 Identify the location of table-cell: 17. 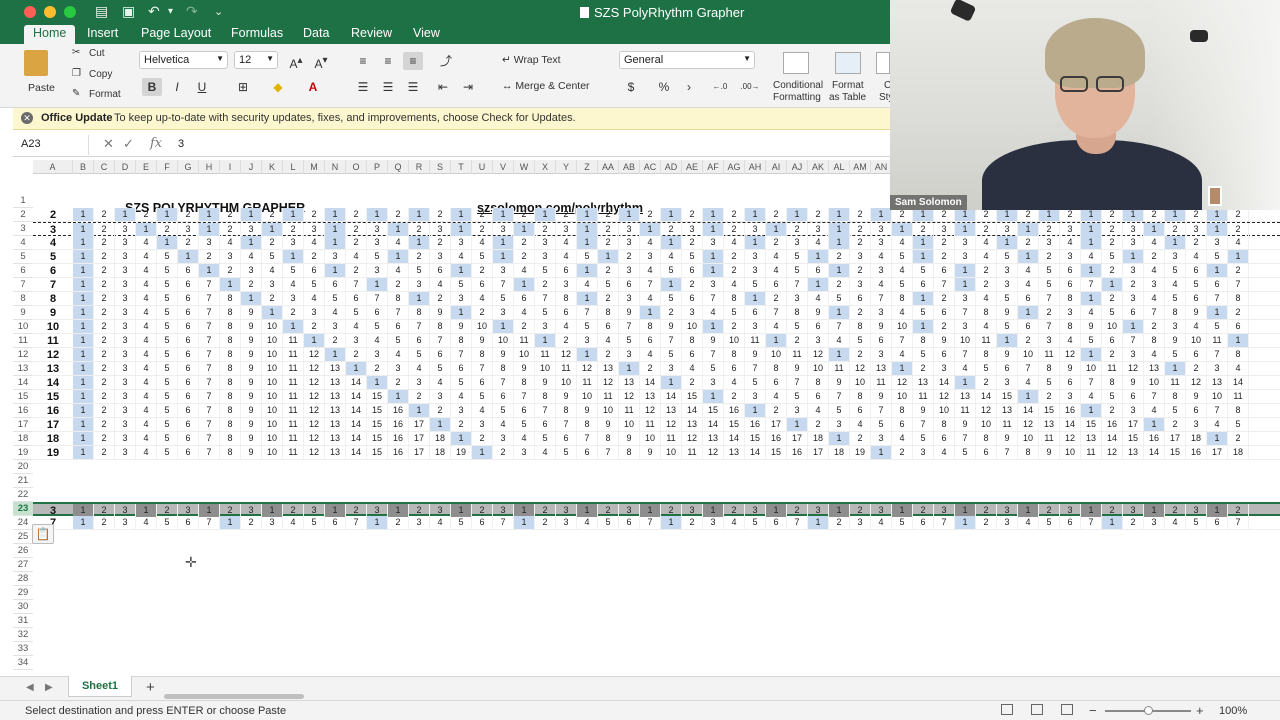
(1175, 438).